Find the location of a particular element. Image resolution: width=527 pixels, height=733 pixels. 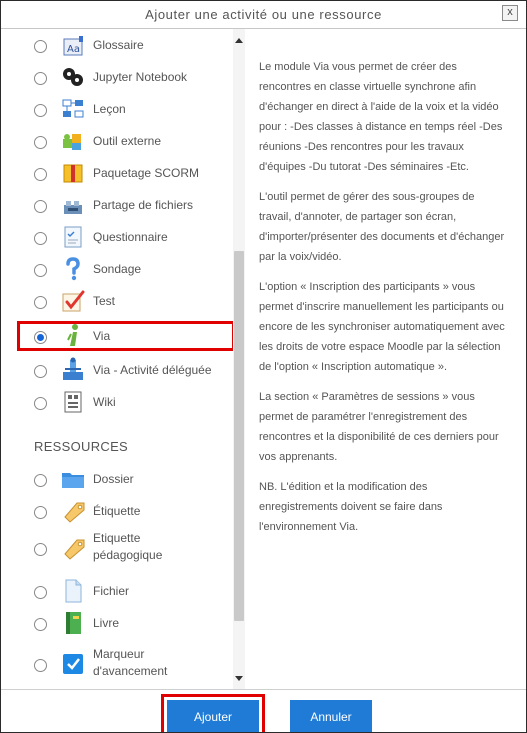

activity-label: Glossaire is located at coordinates (118, 45).